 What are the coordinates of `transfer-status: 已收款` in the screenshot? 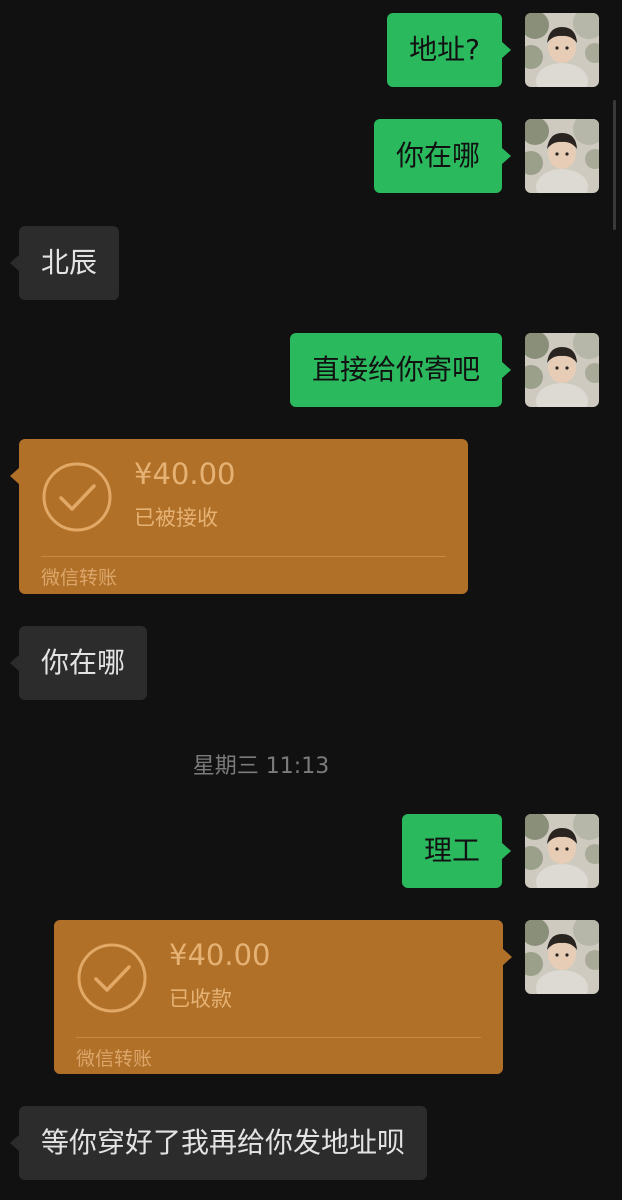 It's located at (200, 999).